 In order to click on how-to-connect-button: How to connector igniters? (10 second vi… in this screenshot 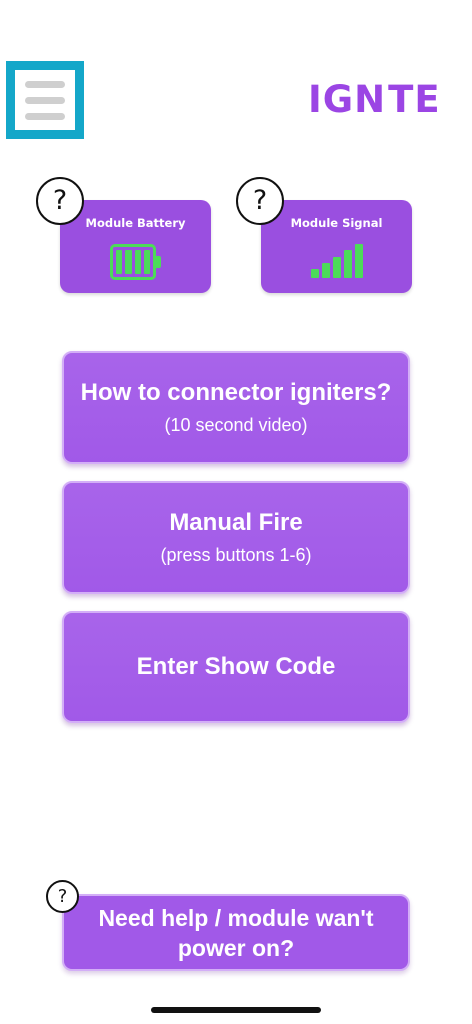, I will do `click(236, 407)`.